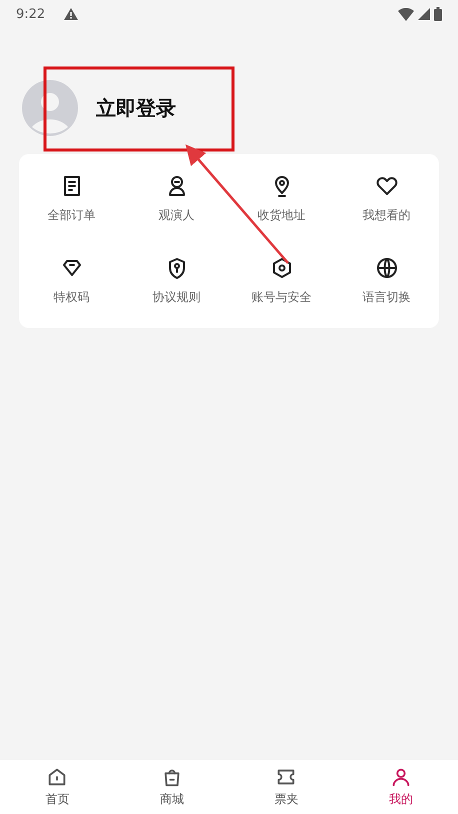 The width and height of the screenshot is (458, 814). What do you see at coordinates (176, 297) in the screenshot?
I see `menu-item: 协议规则` at bounding box center [176, 297].